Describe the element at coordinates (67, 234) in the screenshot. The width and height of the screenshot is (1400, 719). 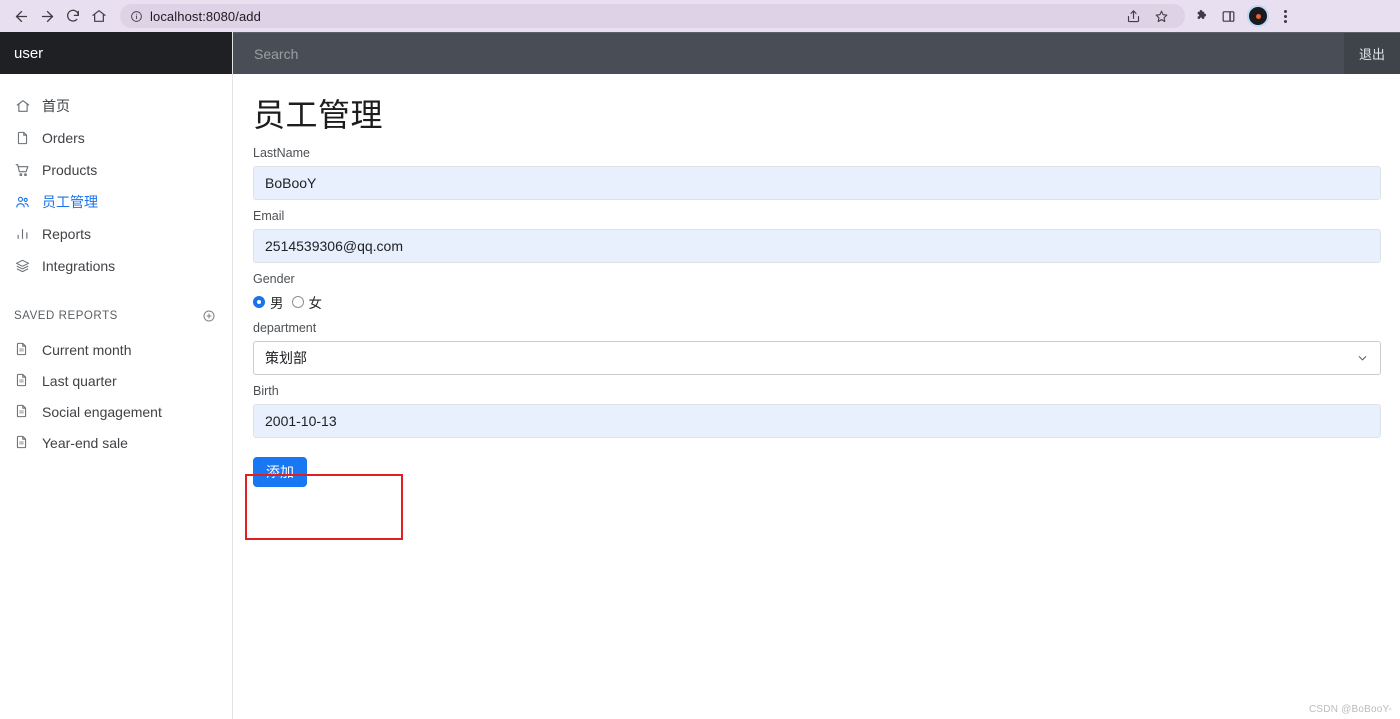
I see `sidebar-item-label: Reports` at that location.